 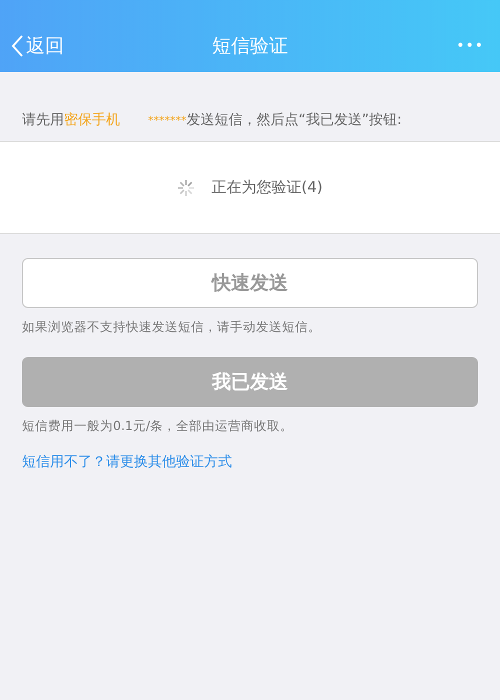 What do you see at coordinates (250, 283) in the screenshot?
I see `quick-send-button: 快速发送` at bounding box center [250, 283].